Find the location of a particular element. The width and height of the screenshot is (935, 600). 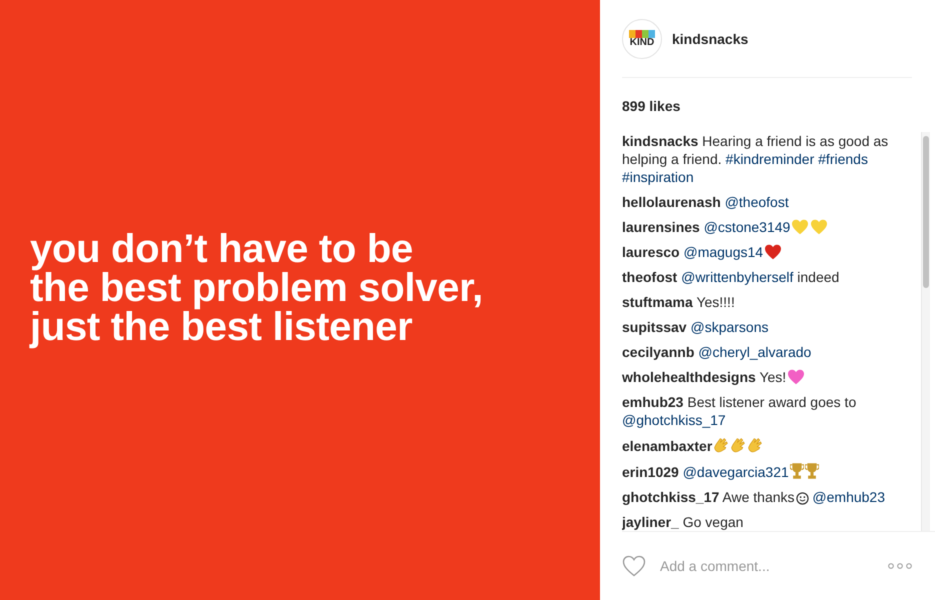

mention-link: @davegarcia321 is located at coordinates (735, 472).